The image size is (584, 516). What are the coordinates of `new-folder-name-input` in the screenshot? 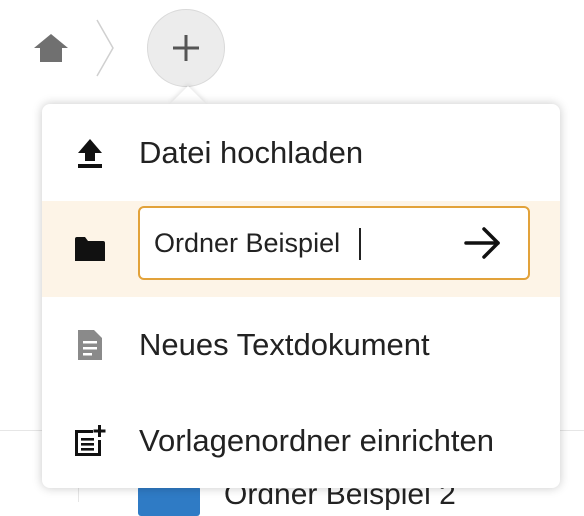 It's located at (304, 243).